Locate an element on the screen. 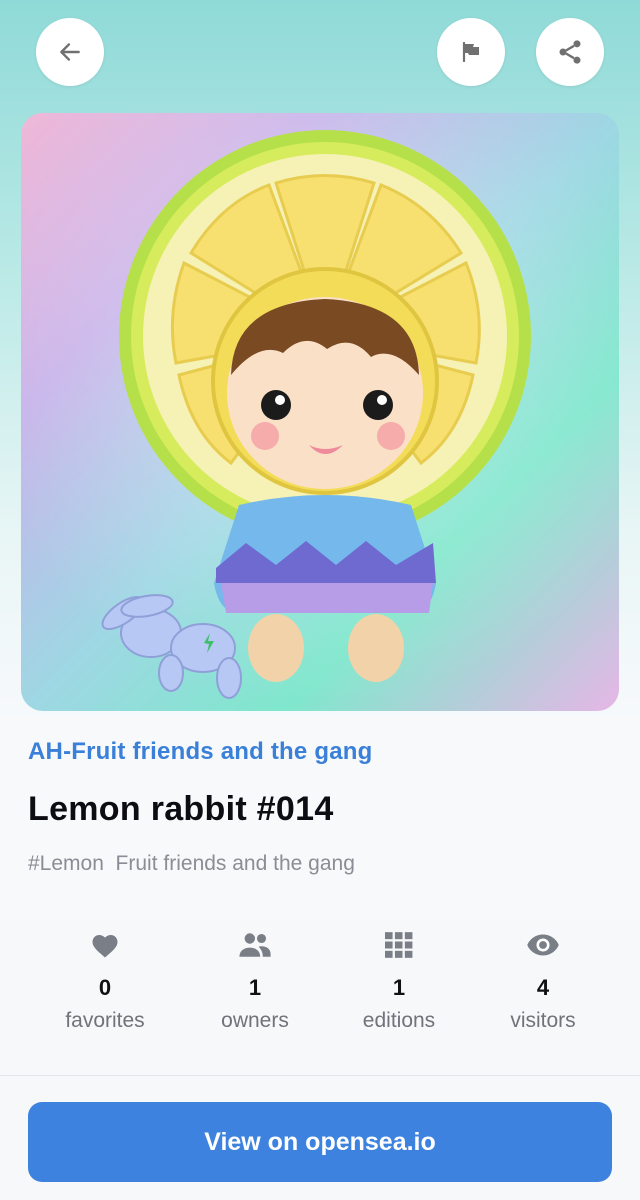  stat-editions: 1 editions is located at coordinates (399, 979).